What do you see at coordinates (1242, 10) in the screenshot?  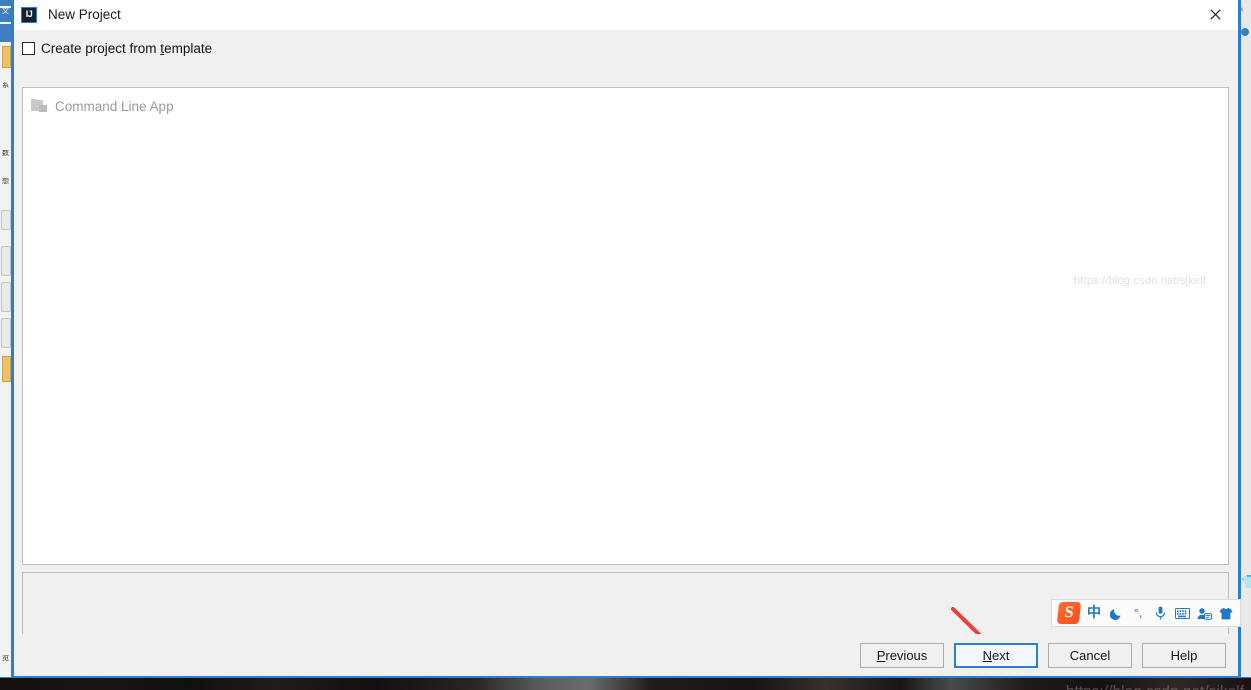 I see `chevron-left-icon: ‹` at bounding box center [1242, 10].